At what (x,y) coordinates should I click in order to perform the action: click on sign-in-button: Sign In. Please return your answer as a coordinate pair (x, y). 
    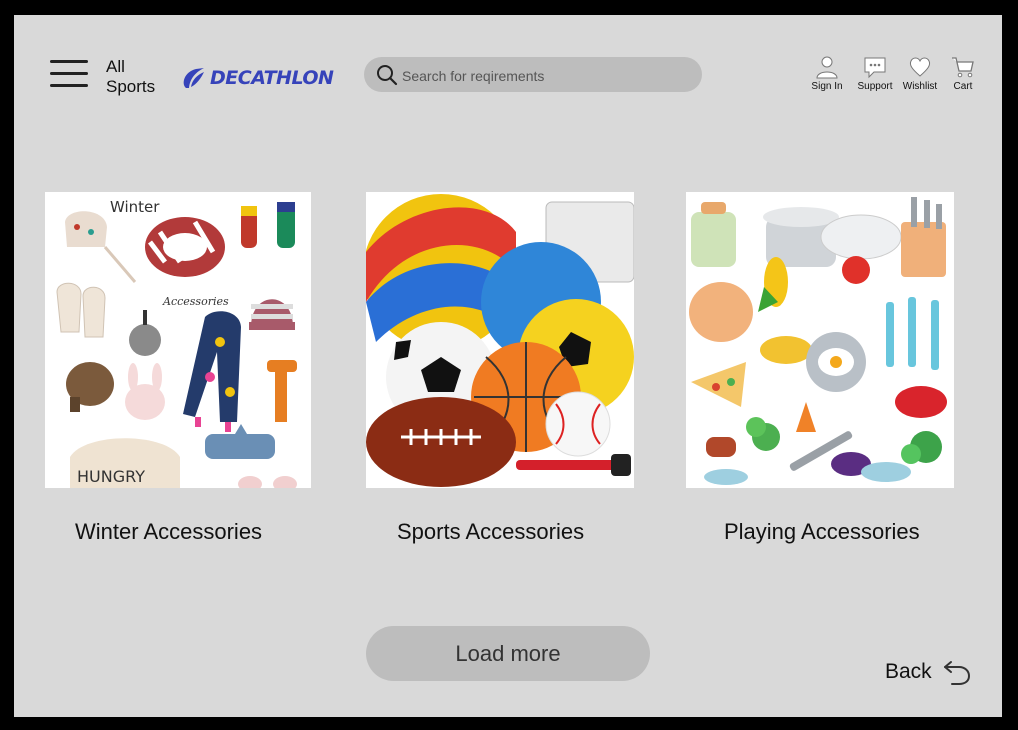
    Looking at the image, I should click on (827, 73).